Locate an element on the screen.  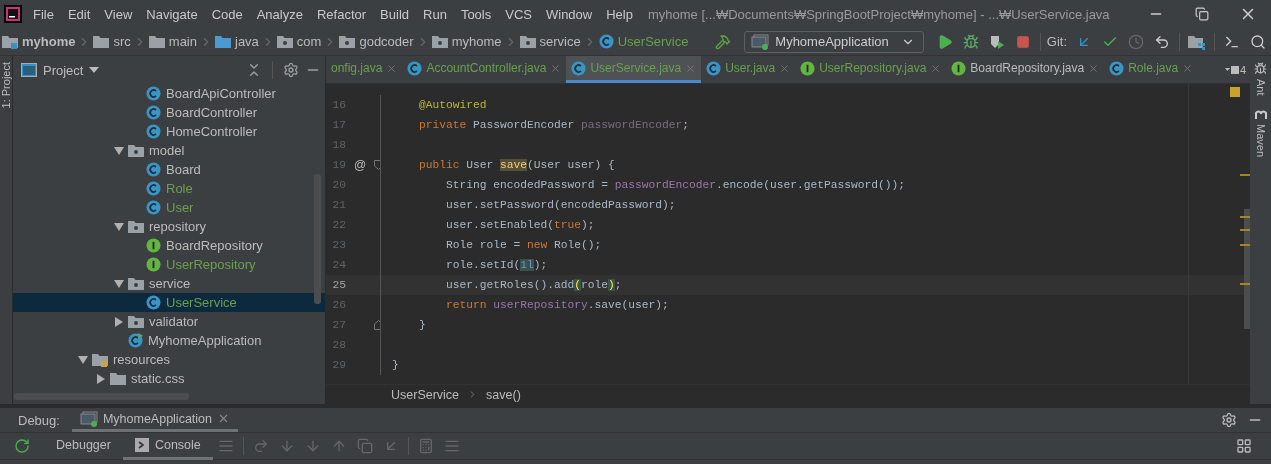
code-line: Role role = new Role(); is located at coordinates (523, 245).